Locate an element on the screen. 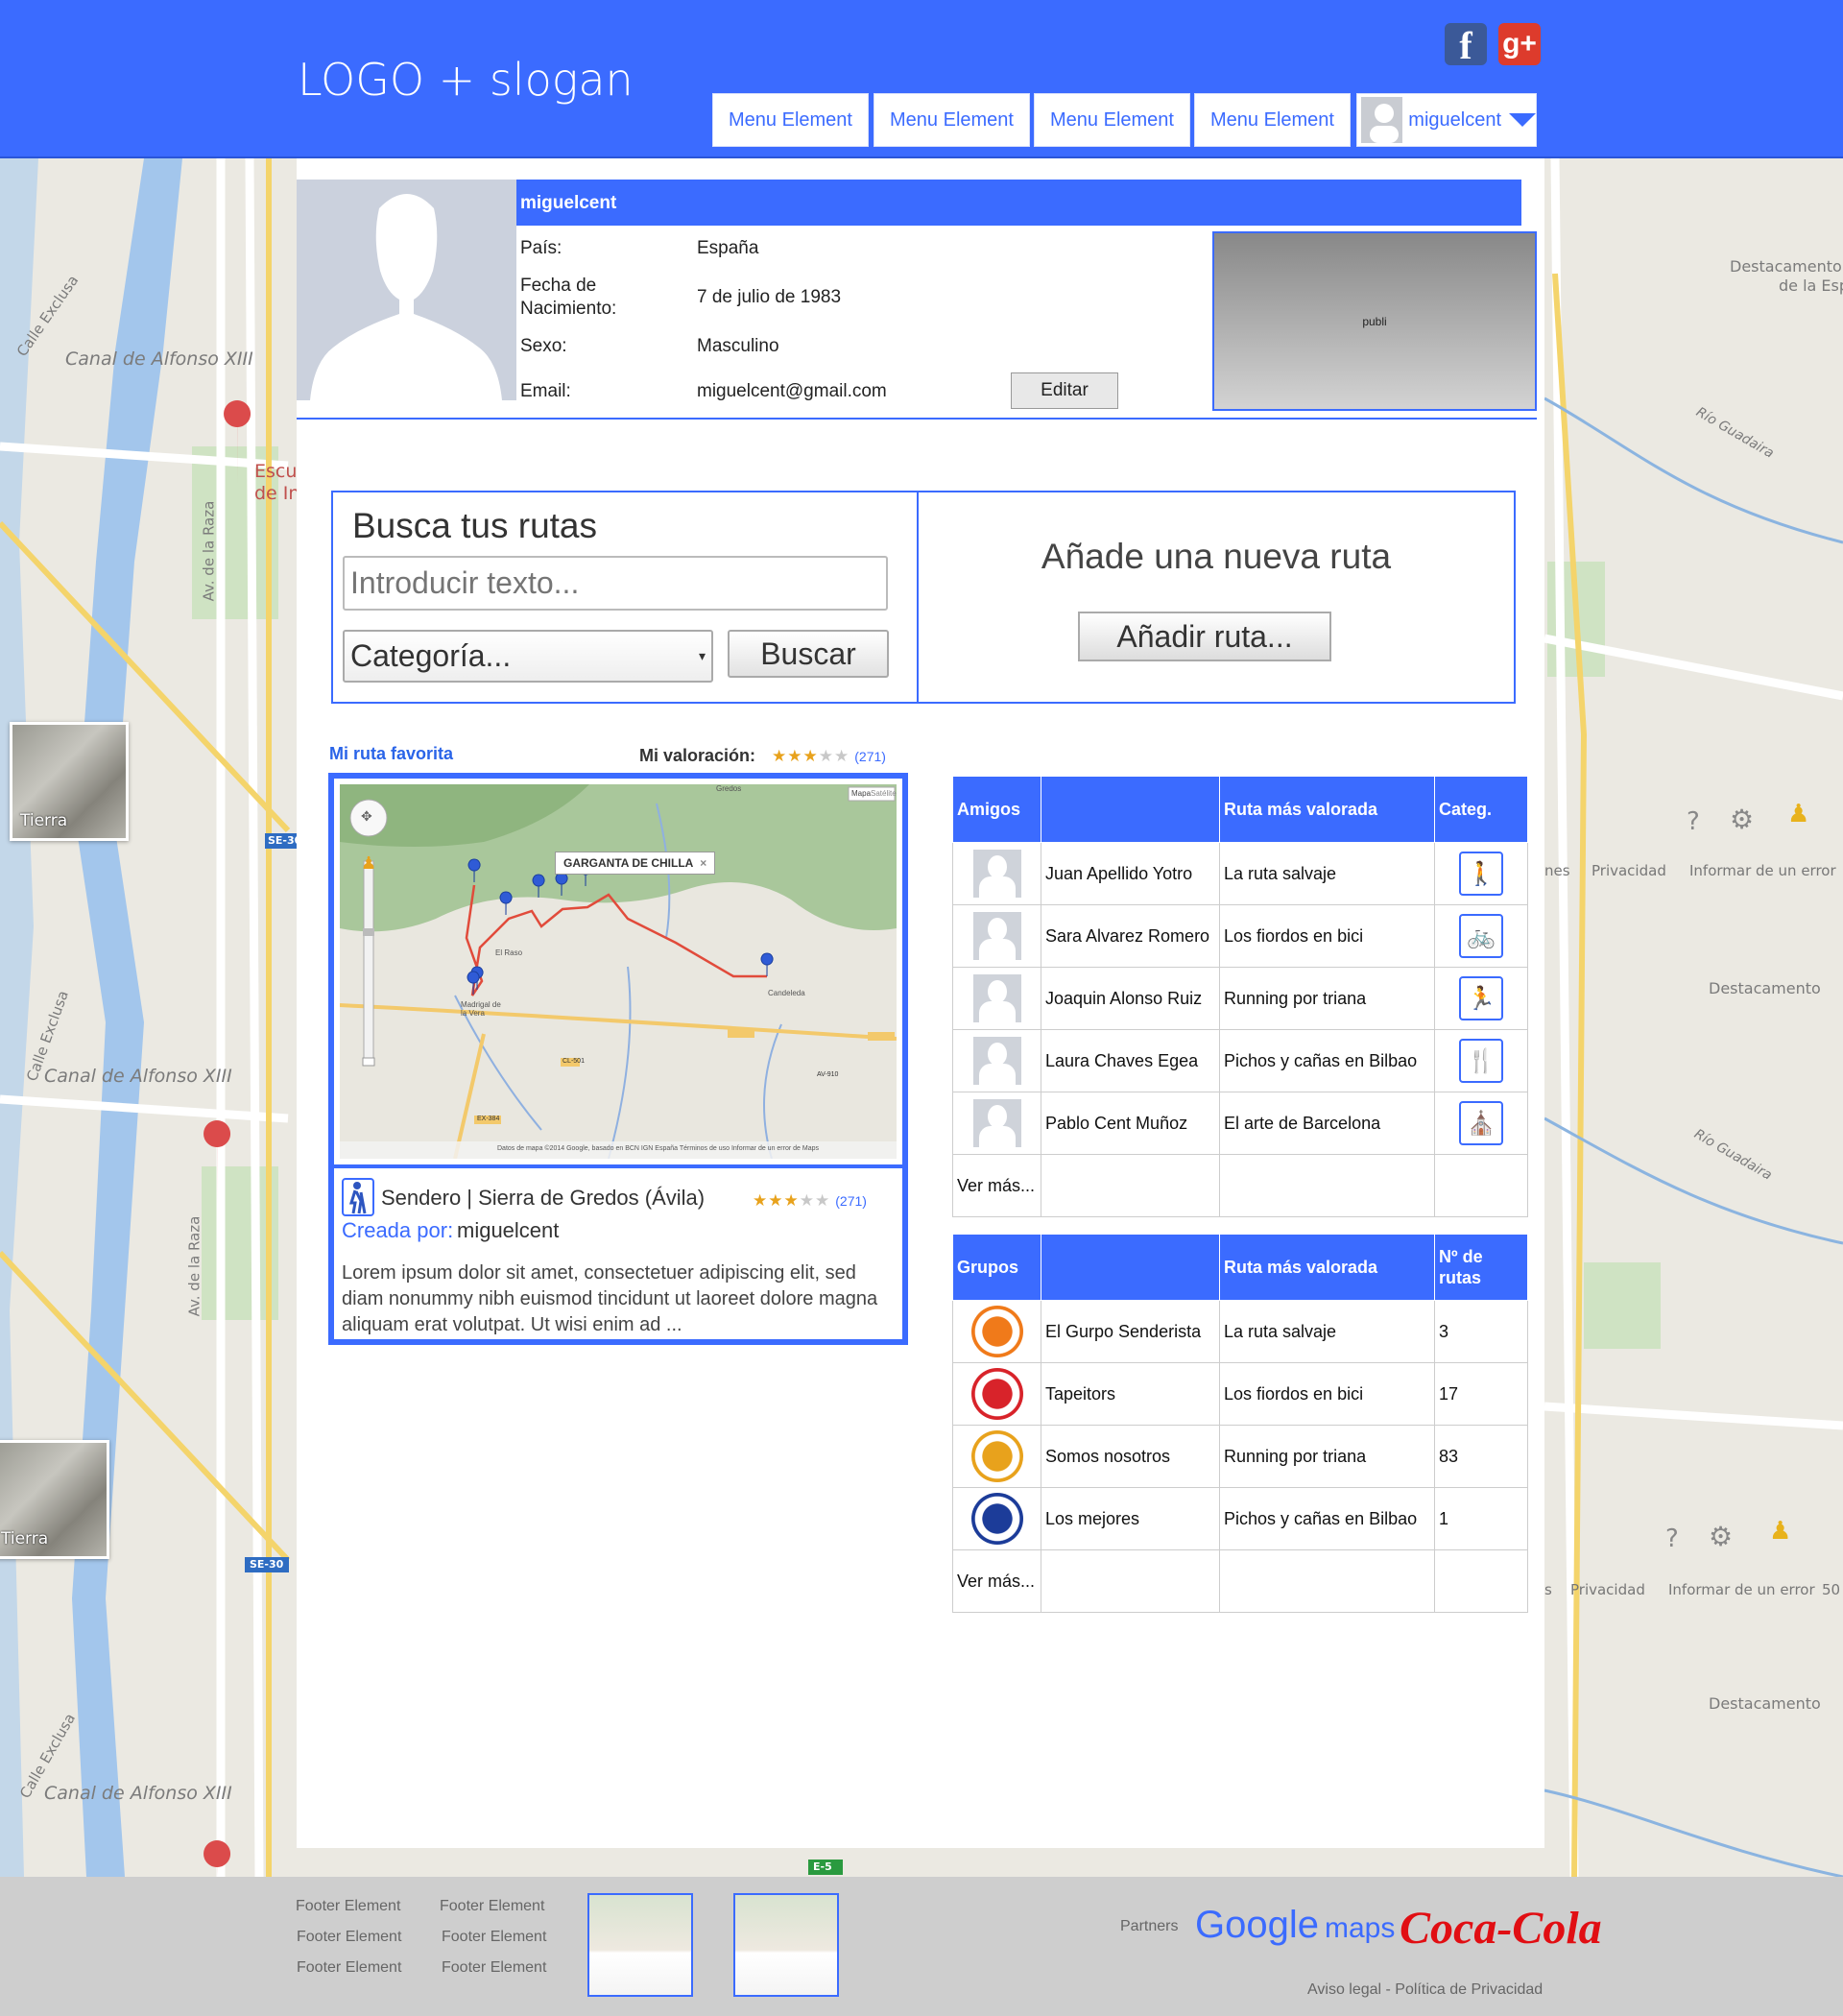 Image resolution: width=1843 pixels, height=2016 pixels. group-name: Somos nosotros is located at coordinates (1130, 1456).